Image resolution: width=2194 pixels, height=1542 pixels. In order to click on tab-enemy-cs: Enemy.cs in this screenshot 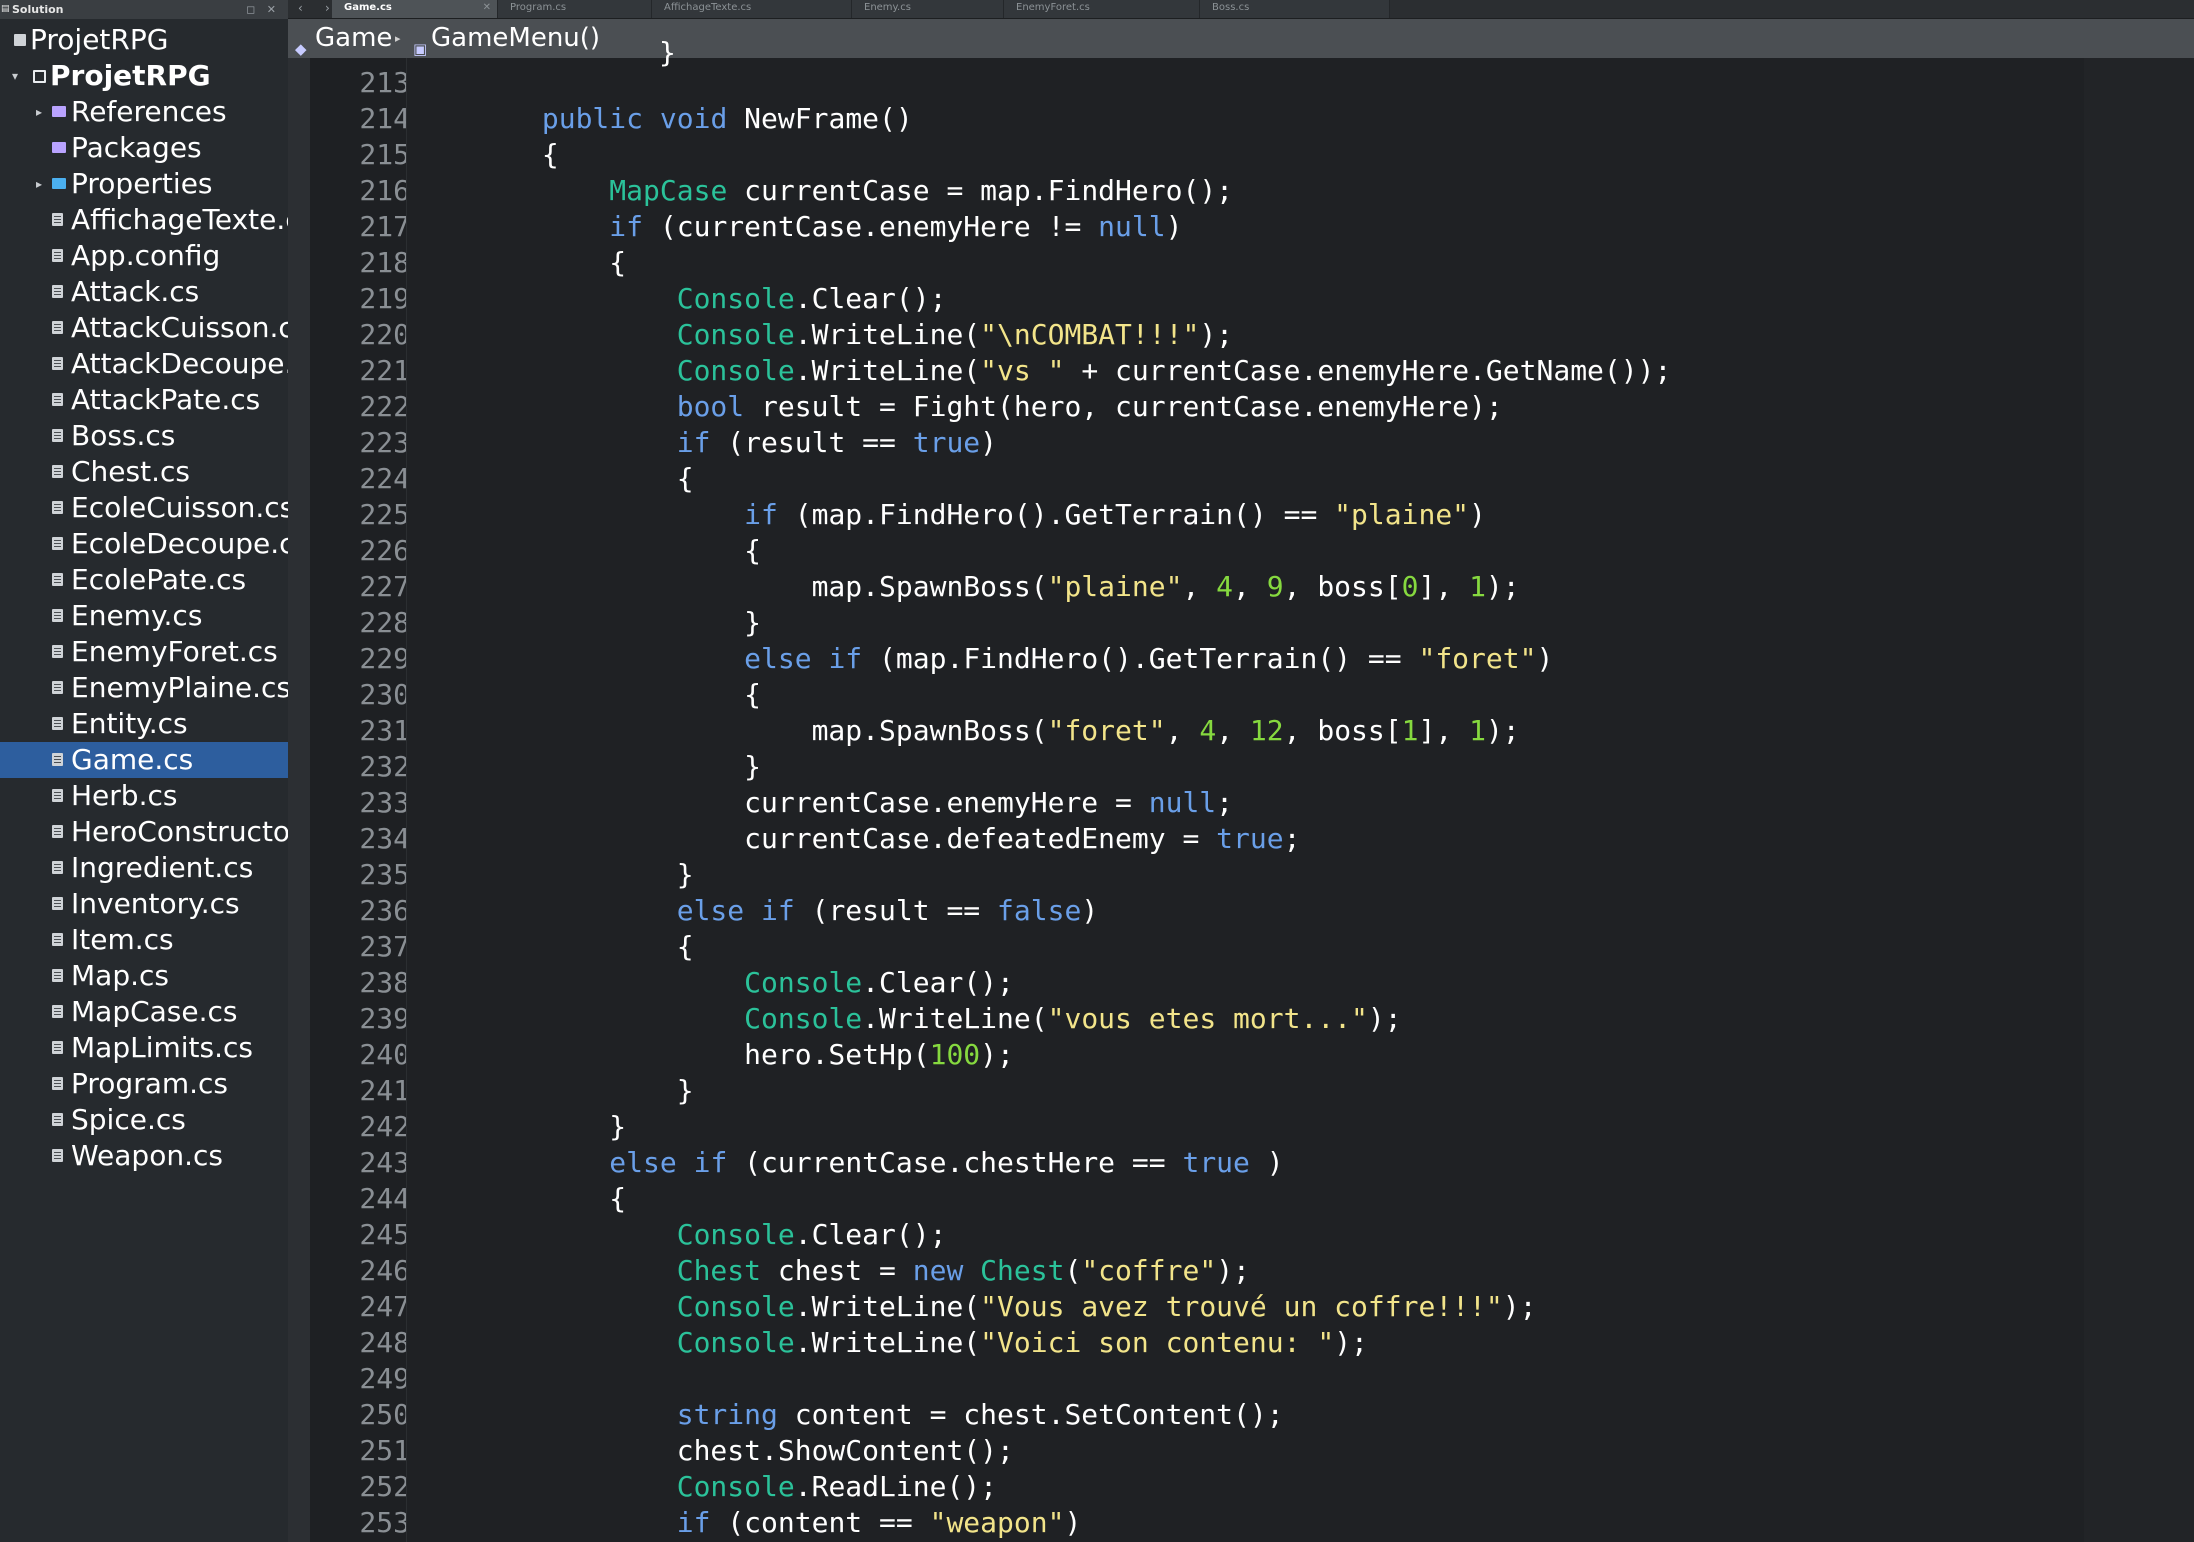, I will do `click(928, 9)`.